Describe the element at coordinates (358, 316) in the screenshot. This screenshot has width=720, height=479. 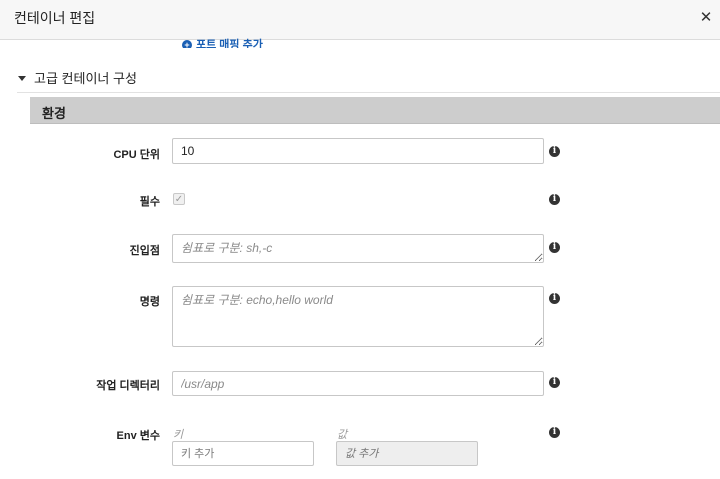
I see `command-textarea` at that location.